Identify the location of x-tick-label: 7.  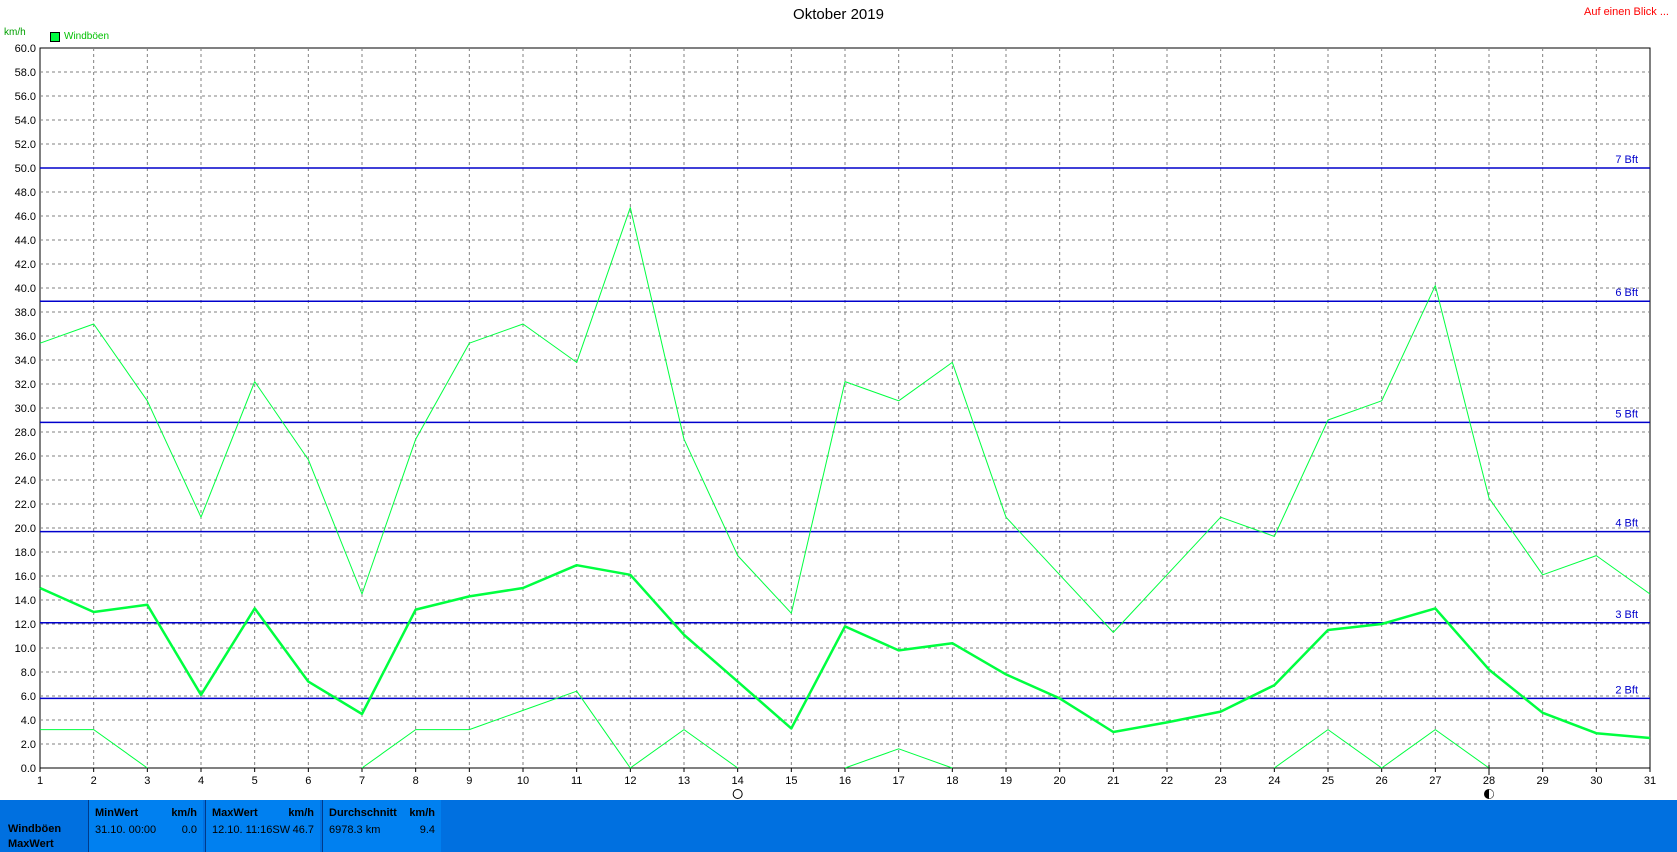
(362, 781).